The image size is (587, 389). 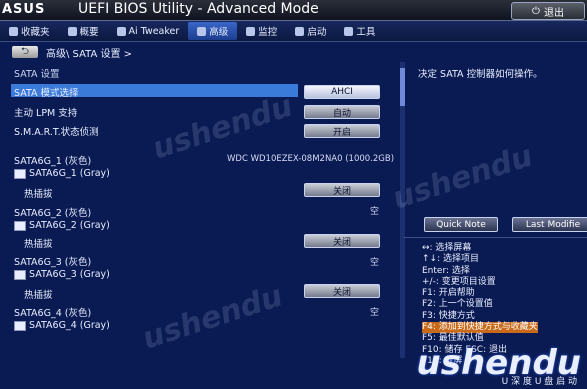 I want to click on advanced-icon, so click(x=202, y=31).